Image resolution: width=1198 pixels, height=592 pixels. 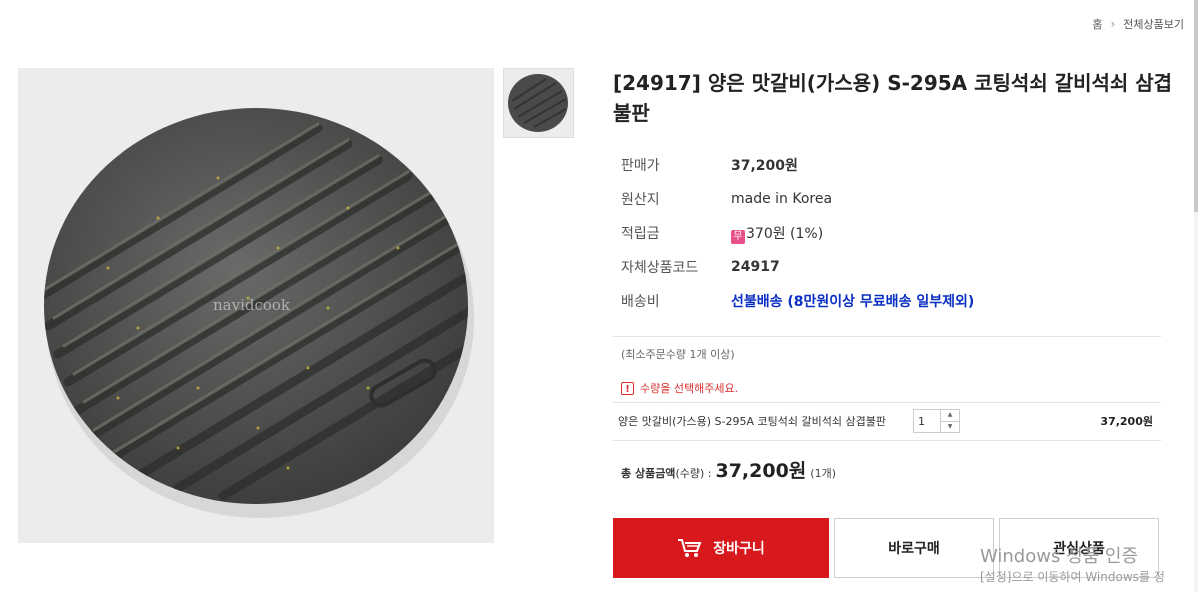 I want to click on quantity-input, so click(x=927, y=421).